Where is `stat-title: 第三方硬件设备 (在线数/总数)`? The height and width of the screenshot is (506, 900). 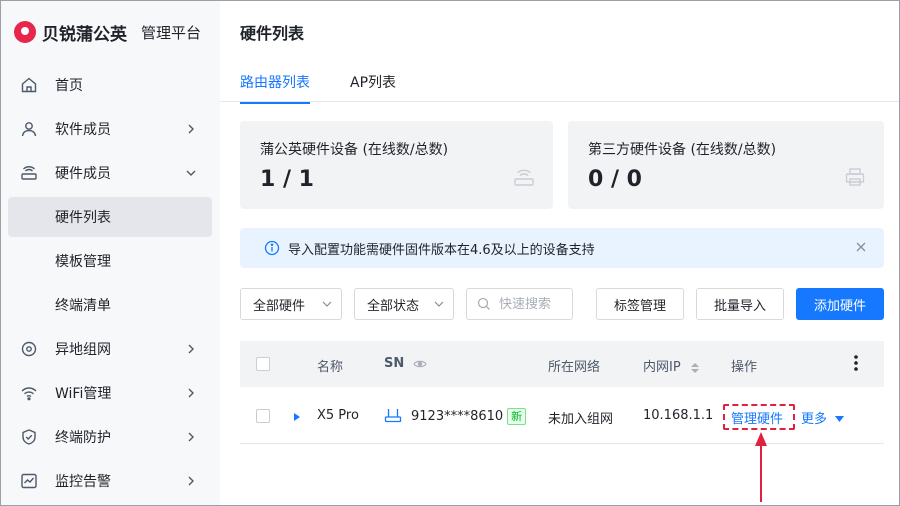
stat-title: 第三方硬件设备 (在线数/总数) is located at coordinates (682, 150).